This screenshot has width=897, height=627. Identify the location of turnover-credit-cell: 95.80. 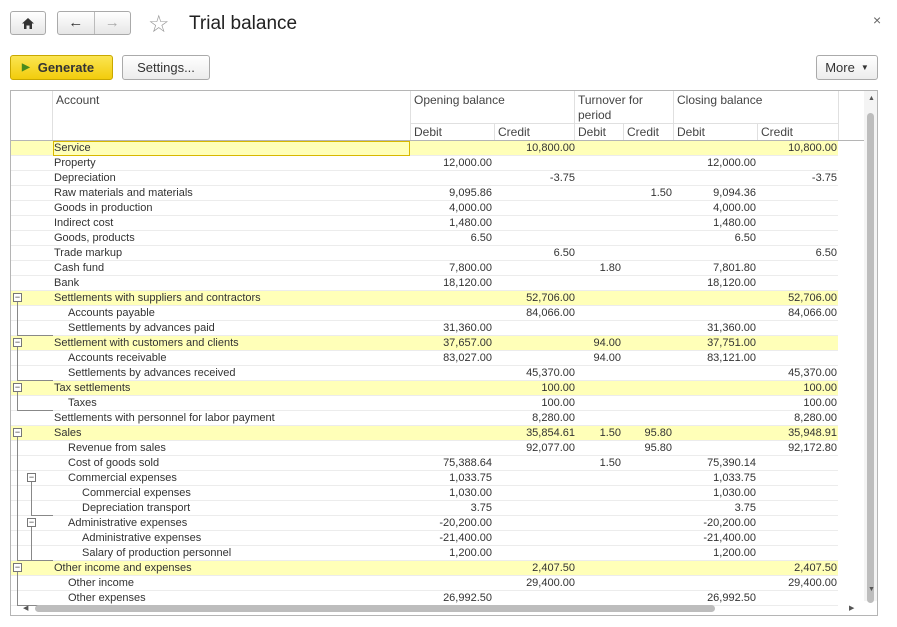
(648, 448).